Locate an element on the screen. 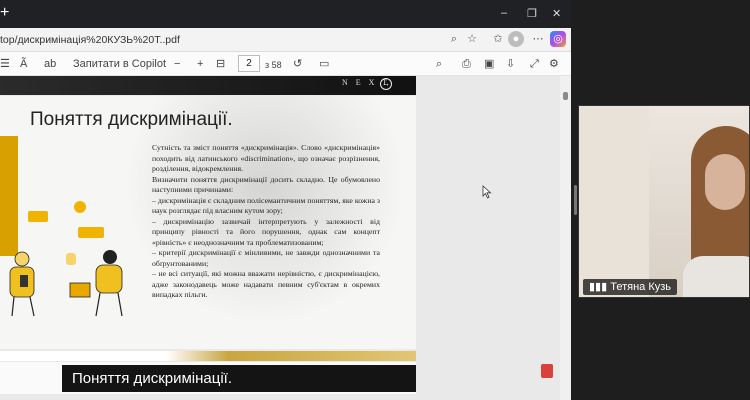 Image resolution: width=750 pixels, height=400 pixels. save-icon: ▣ is located at coordinates (489, 64).